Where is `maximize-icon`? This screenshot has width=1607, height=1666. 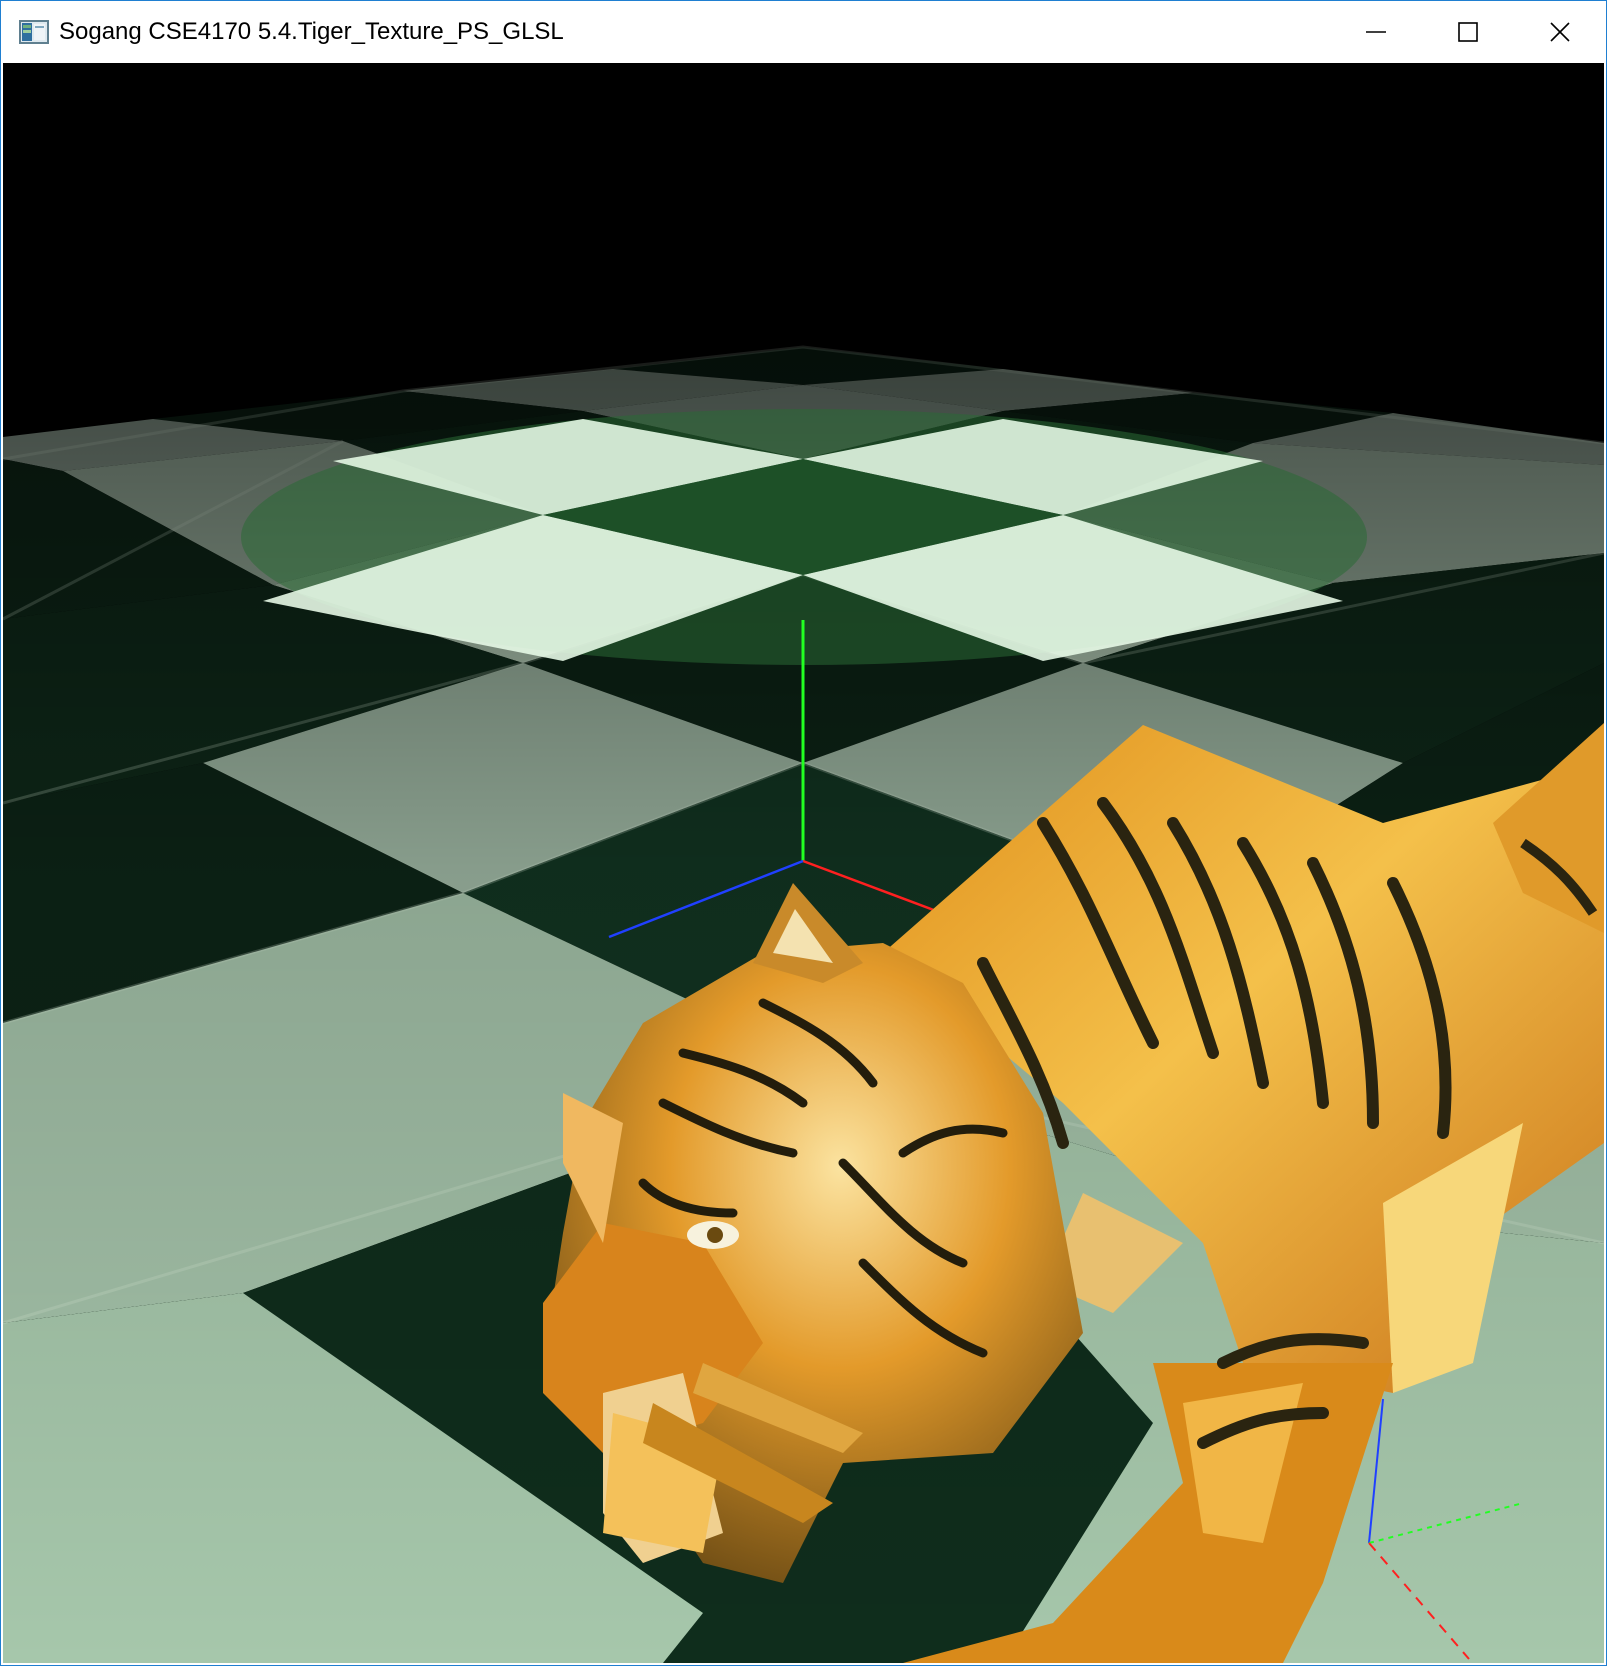
maximize-icon is located at coordinates (1468, 32).